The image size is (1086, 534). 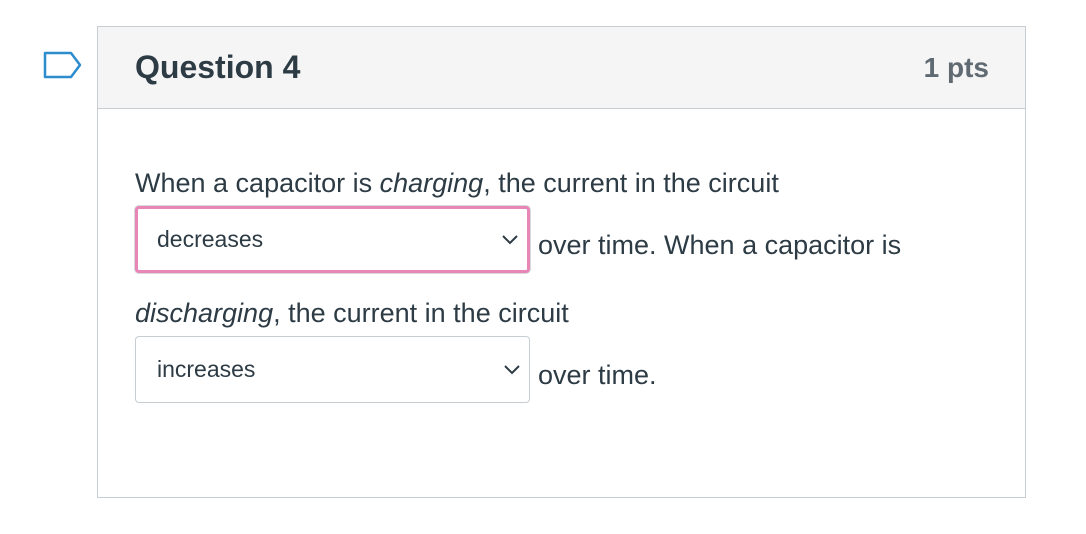 What do you see at coordinates (210, 239) in the screenshot?
I see `select-value: decreases` at bounding box center [210, 239].